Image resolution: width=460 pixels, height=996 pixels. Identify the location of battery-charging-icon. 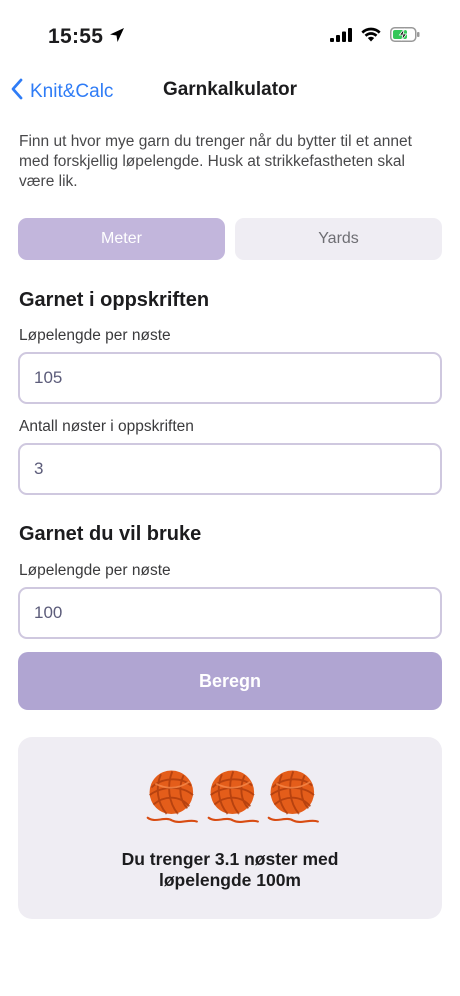
(405, 37).